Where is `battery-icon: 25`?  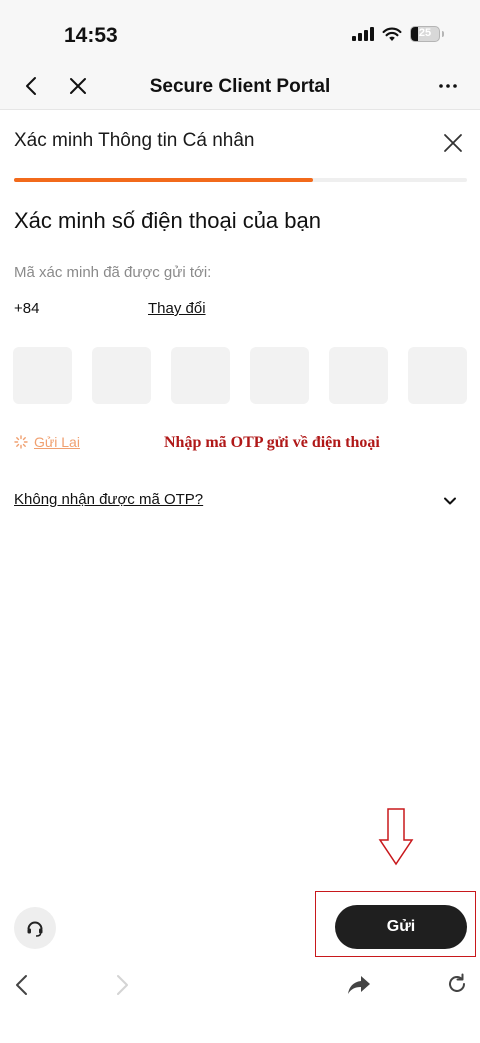
battery-icon: 25 is located at coordinates (427, 34).